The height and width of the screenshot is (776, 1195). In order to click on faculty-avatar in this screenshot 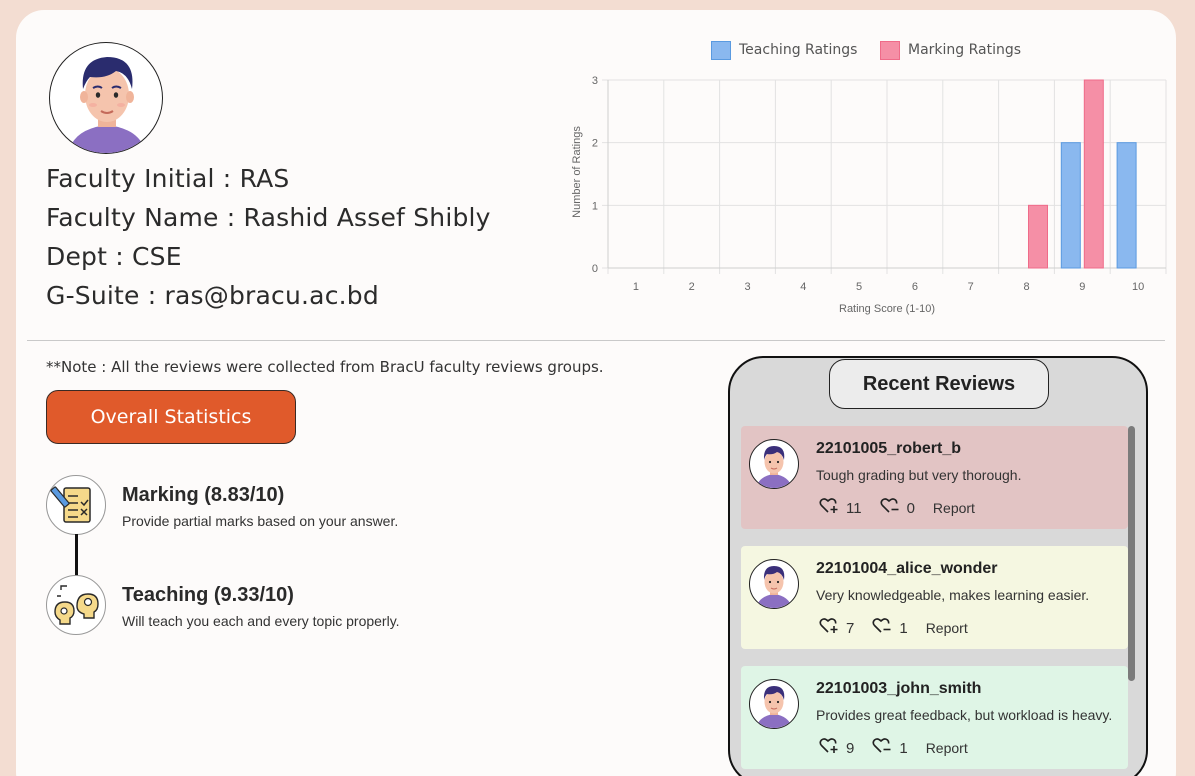, I will do `click(106, 98)`.